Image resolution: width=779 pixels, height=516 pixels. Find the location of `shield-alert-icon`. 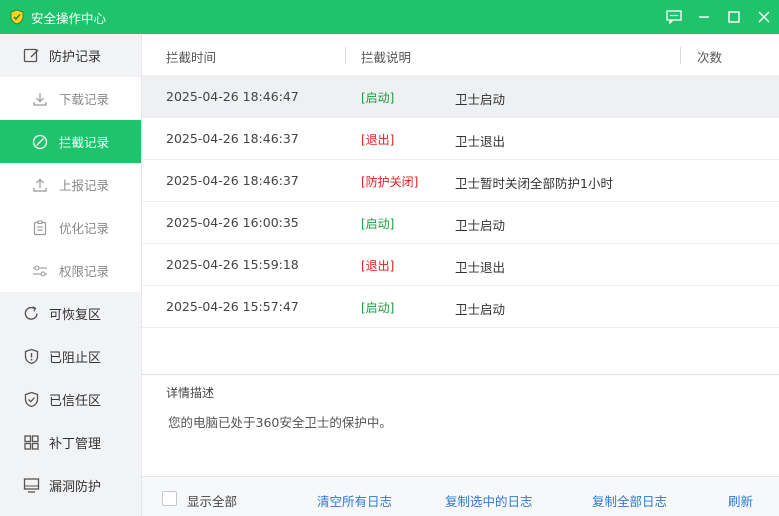

shield-alert-icon is located at coordinates (31, 357).